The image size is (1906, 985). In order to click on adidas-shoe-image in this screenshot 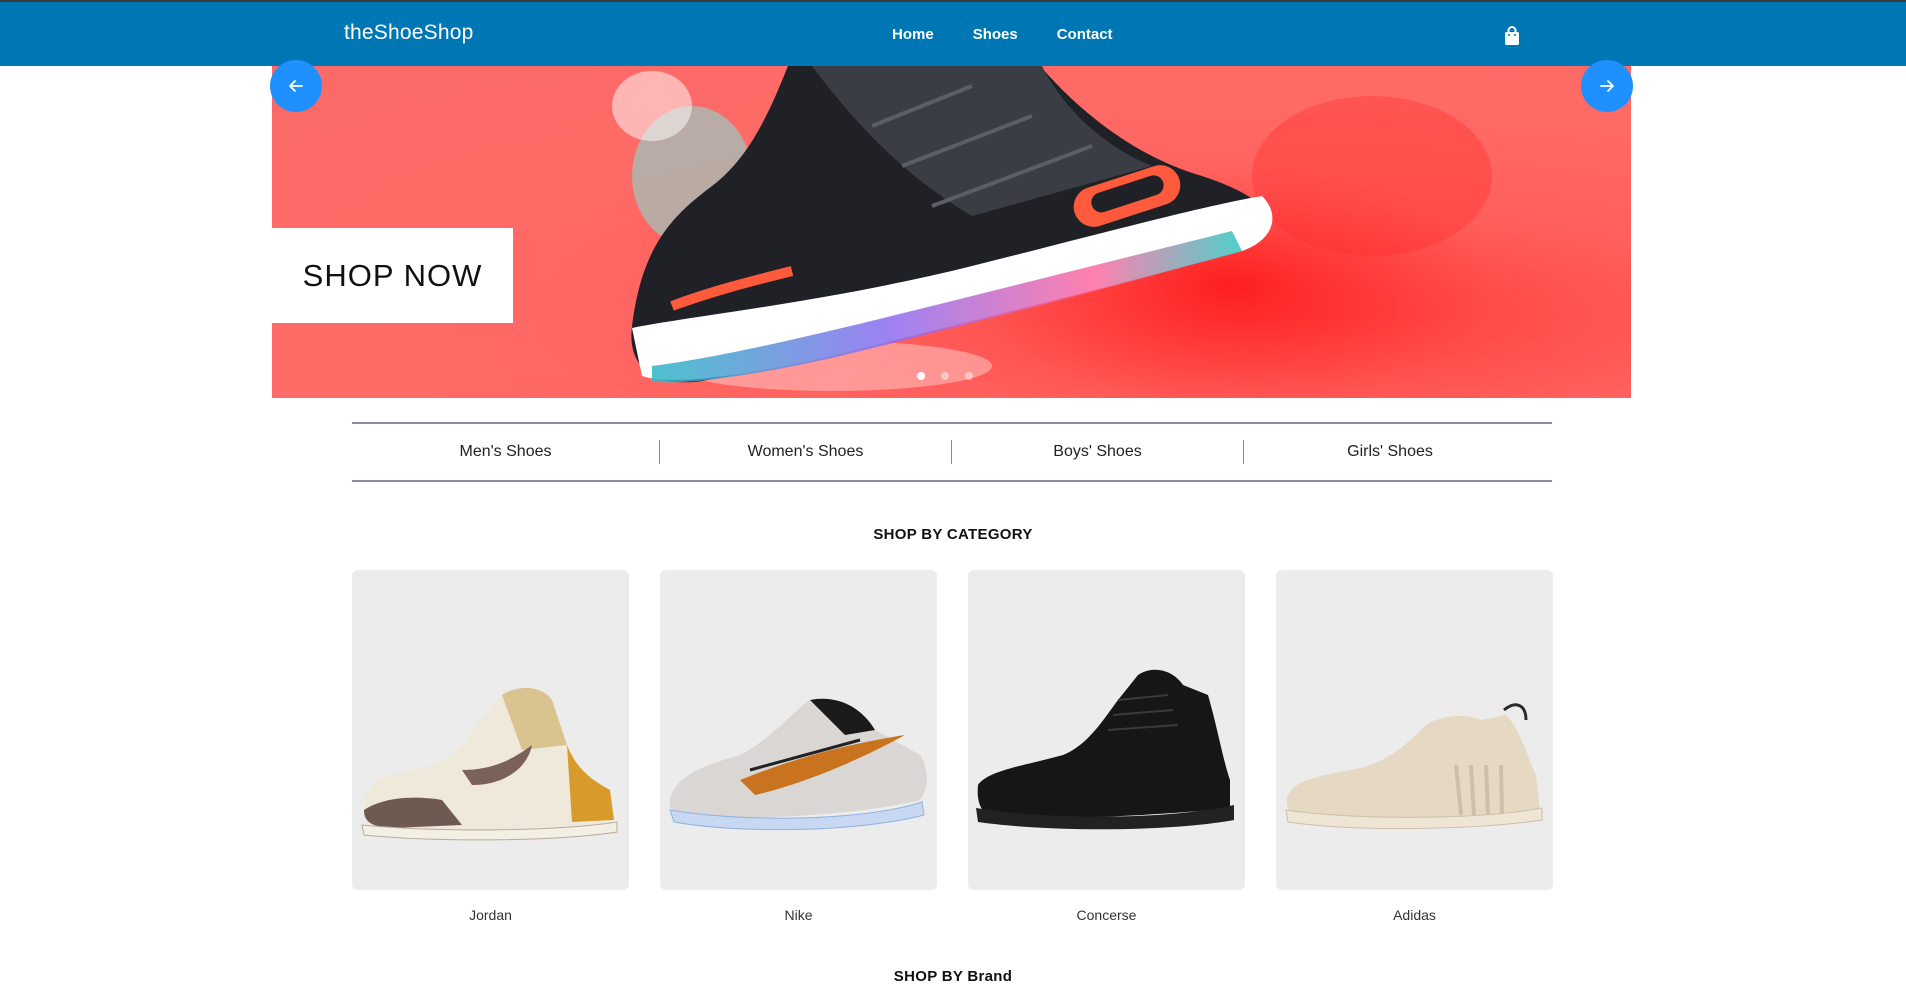, I will do `click(1414, 766)`.